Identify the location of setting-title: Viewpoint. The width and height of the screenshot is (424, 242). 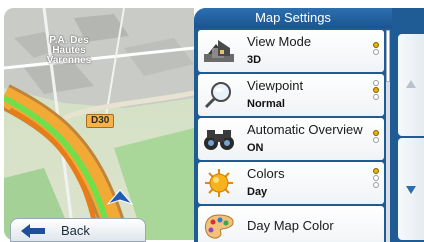
(275, 85).